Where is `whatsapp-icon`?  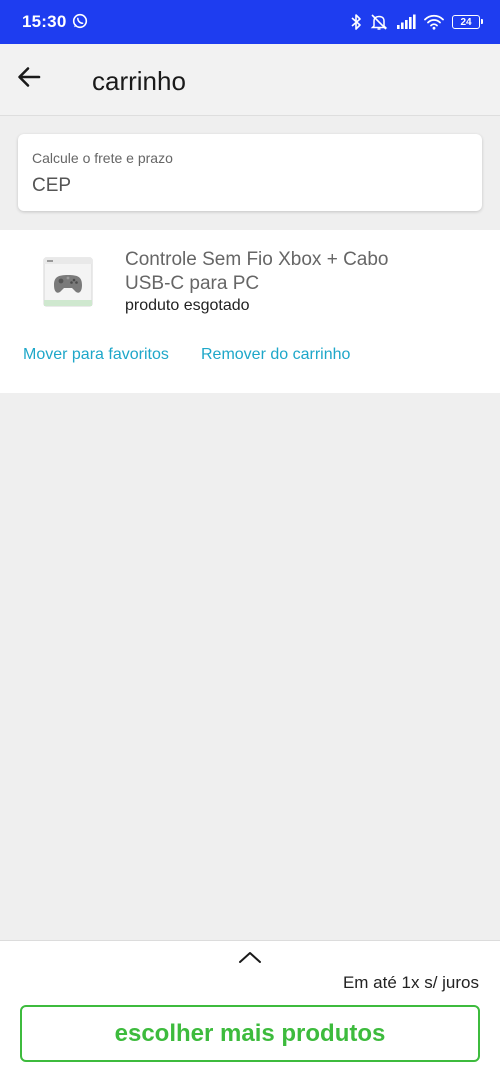
whatsapp-icon is located at coordinates (80, 21).